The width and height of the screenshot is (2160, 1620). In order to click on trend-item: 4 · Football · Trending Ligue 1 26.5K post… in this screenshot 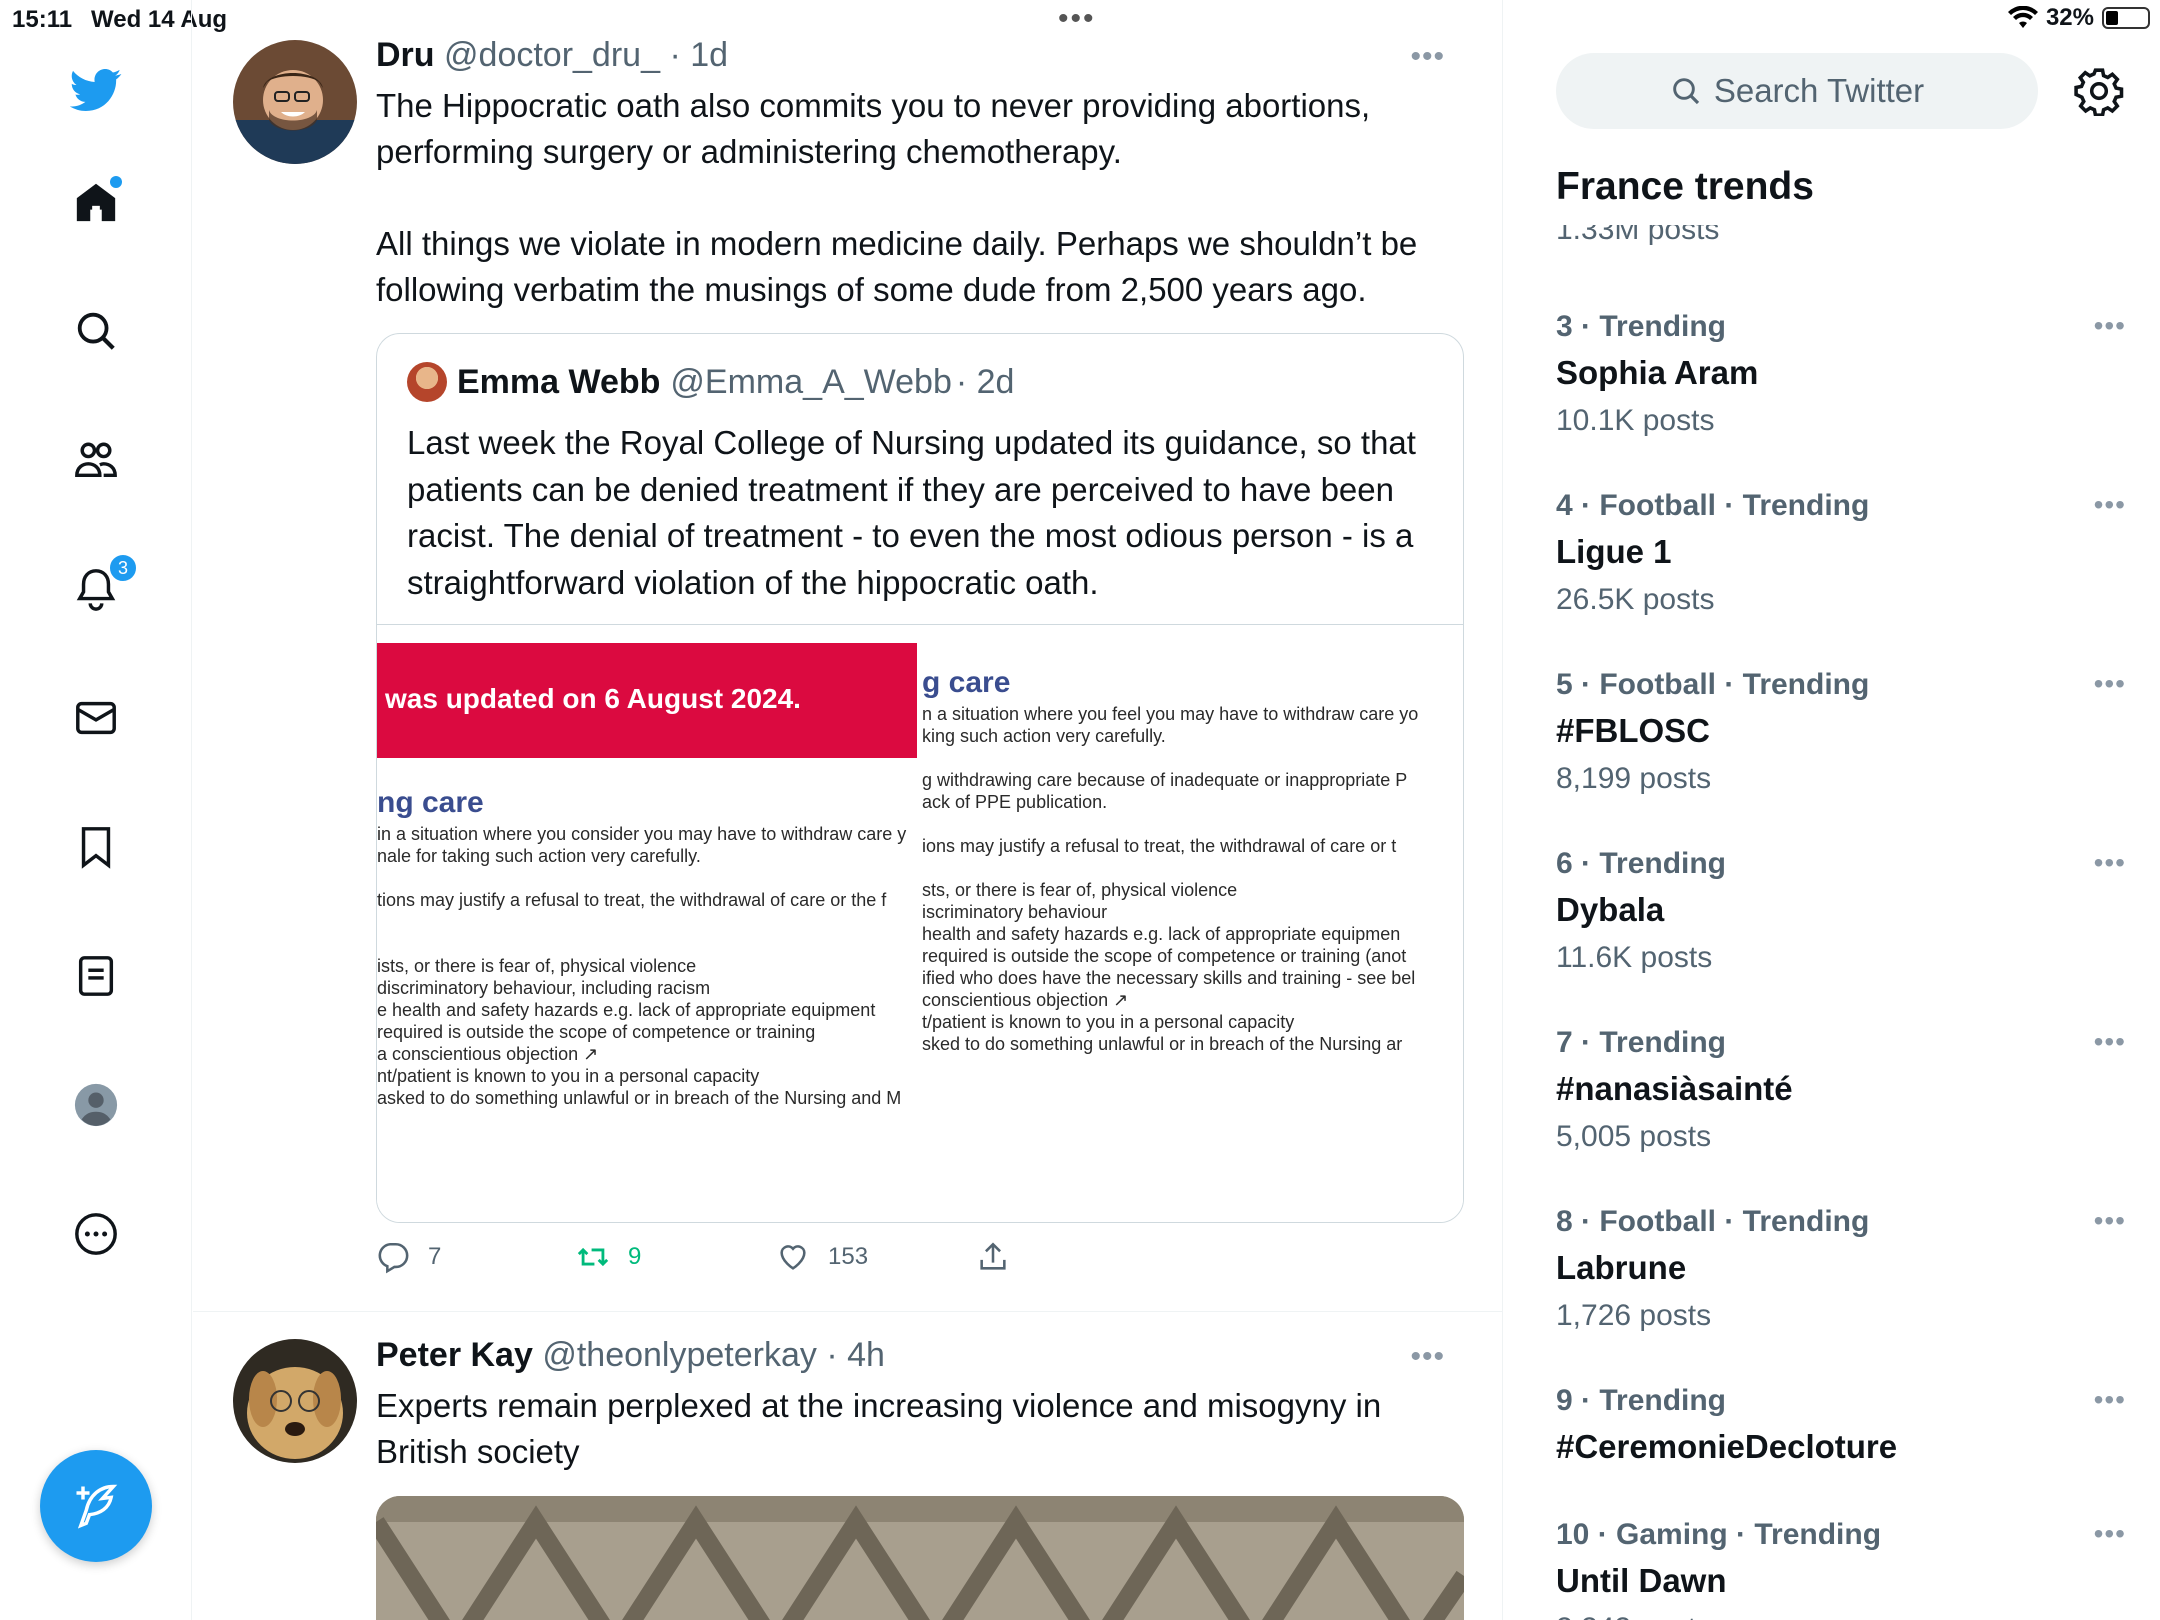, I will do `click(1846, 553)`.